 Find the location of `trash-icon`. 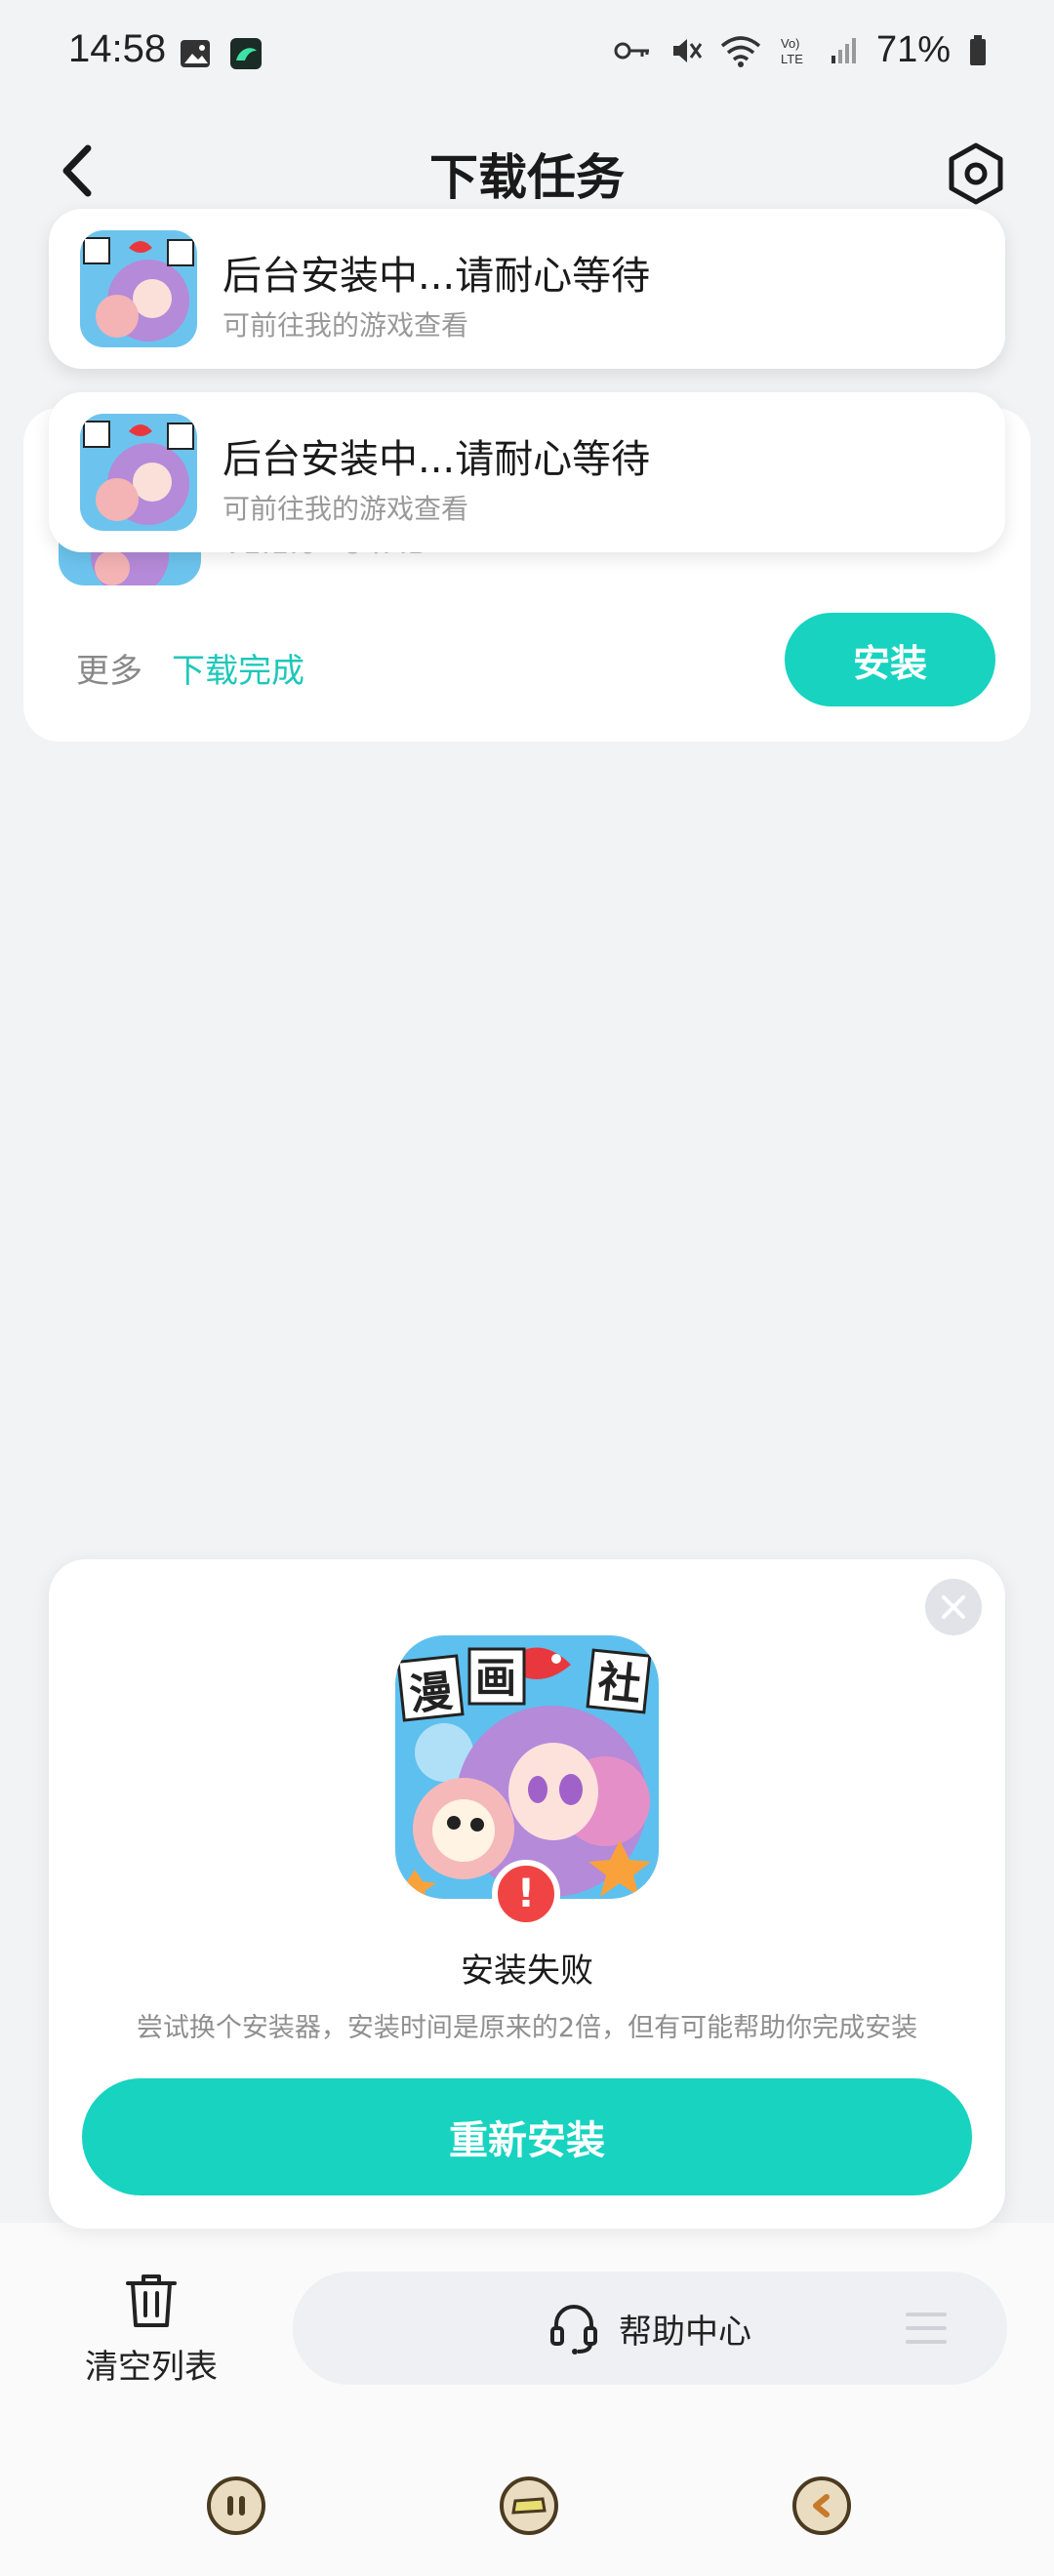

trash-icon is located at coordinates (152, 2300).